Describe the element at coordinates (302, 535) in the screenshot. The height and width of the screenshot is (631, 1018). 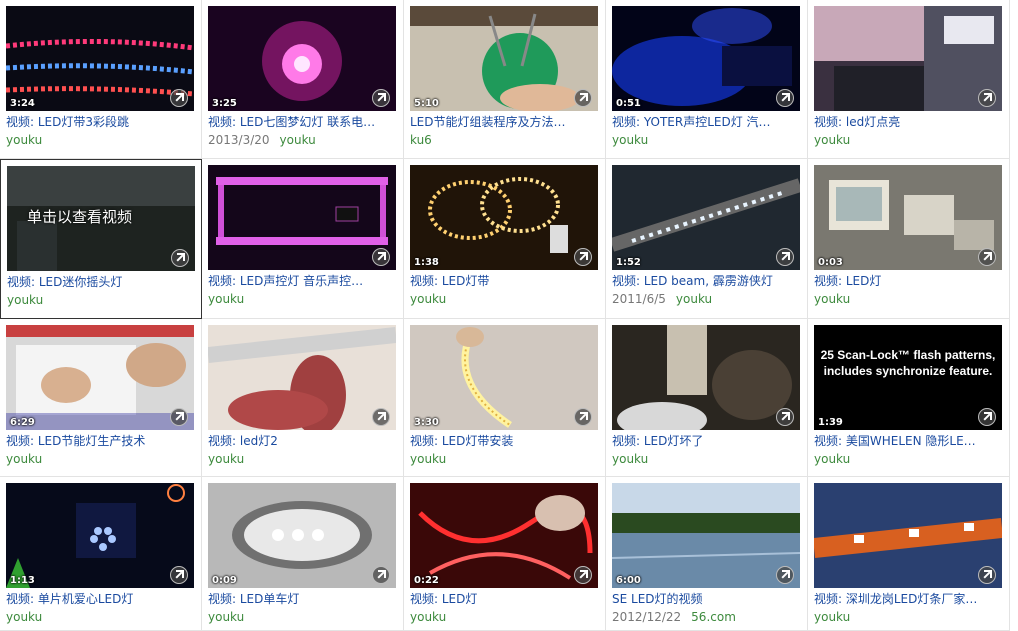
I see `video-thumbnail: 0:09` at that location.